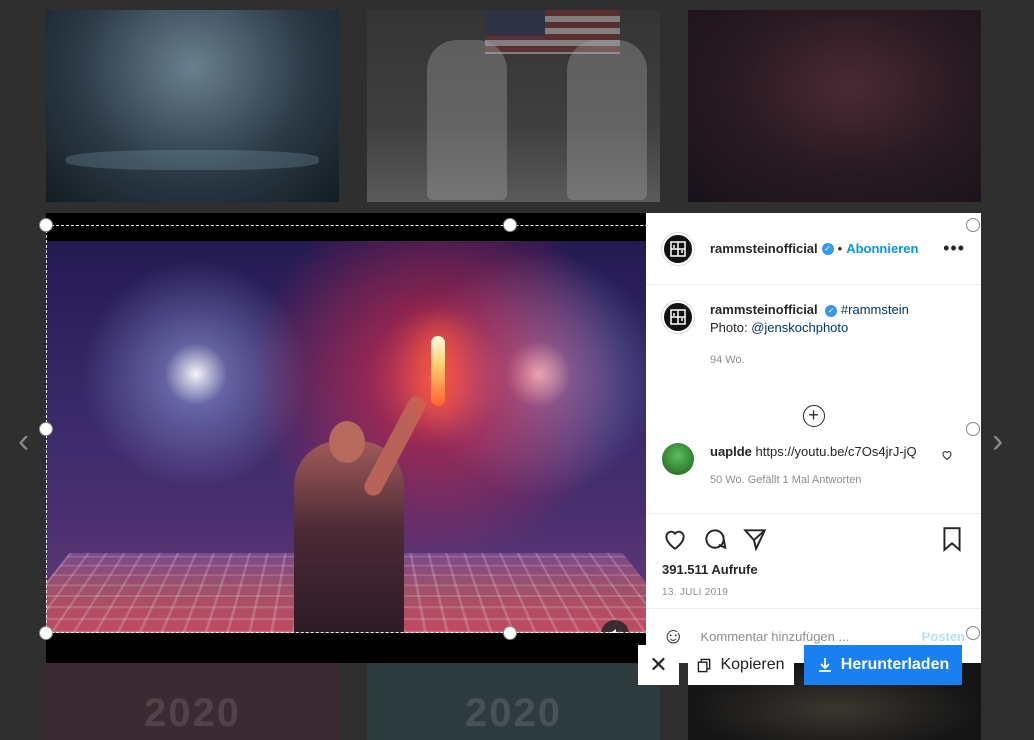 This screenshot has height=740, width=1034. Describe the element at coordinates (875, 309) in the screenshot. I see `hashtag-link: #rammstein` at that location.